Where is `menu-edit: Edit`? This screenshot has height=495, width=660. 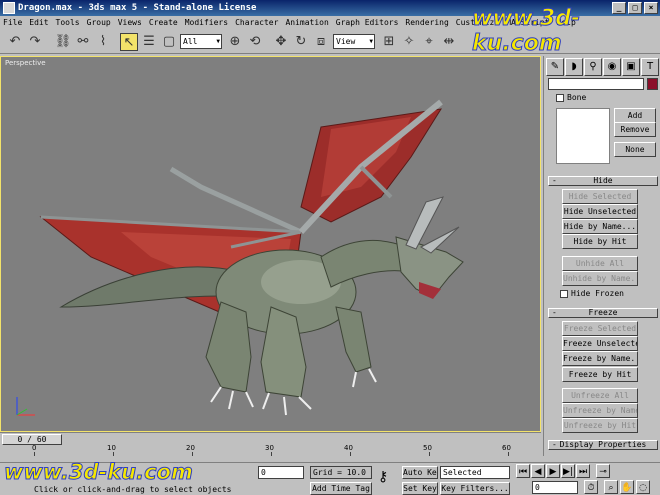 menu-edit: Edit is located at coordinates (38, 23).